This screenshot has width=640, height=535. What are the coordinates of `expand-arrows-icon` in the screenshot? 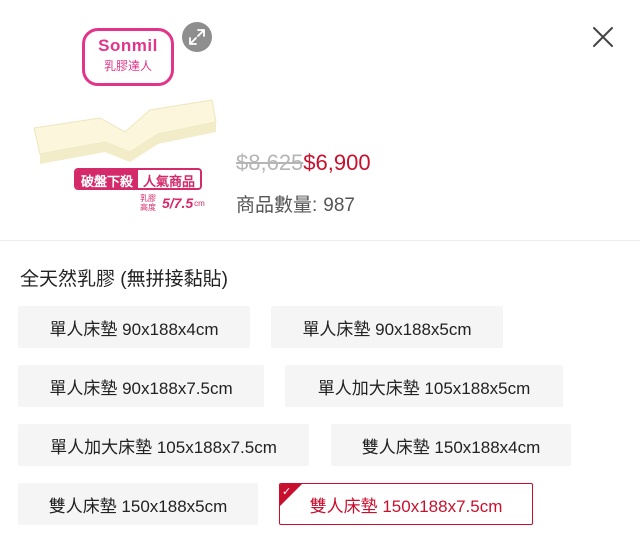 It's located at (197, 37).